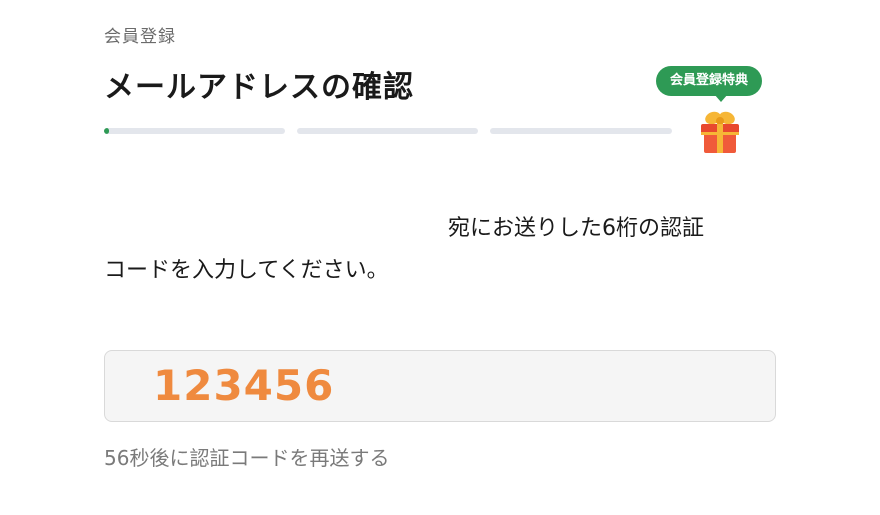 This screenshot has width=880, height=515. Describe the element at coordinates (106, 131) in the screenshot. I see `progress-step-1-fill` at that location.